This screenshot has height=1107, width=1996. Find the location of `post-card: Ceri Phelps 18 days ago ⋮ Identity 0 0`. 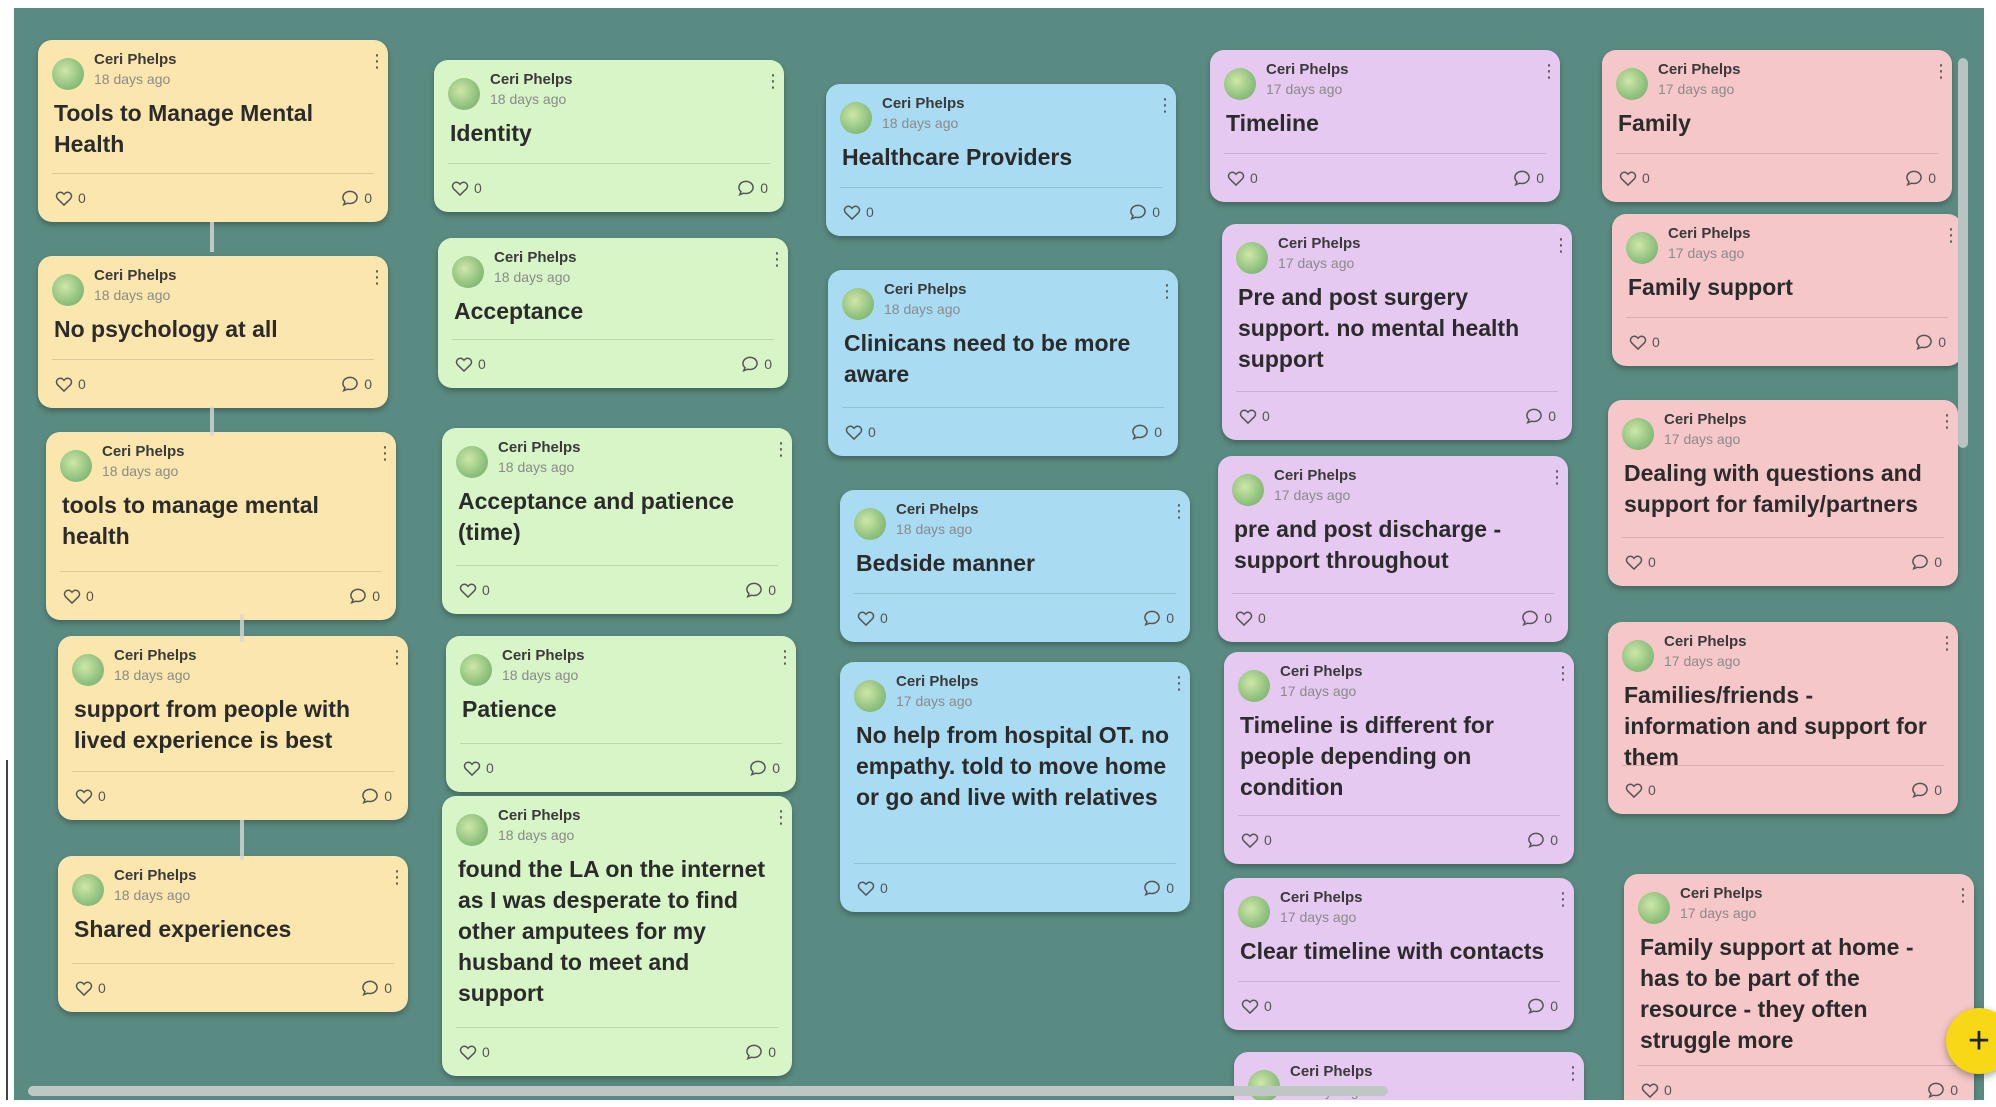

post-card: Ceri Phelps 18 days ago ⋮ Identity 0 0 is located at coordinates (609, 136).